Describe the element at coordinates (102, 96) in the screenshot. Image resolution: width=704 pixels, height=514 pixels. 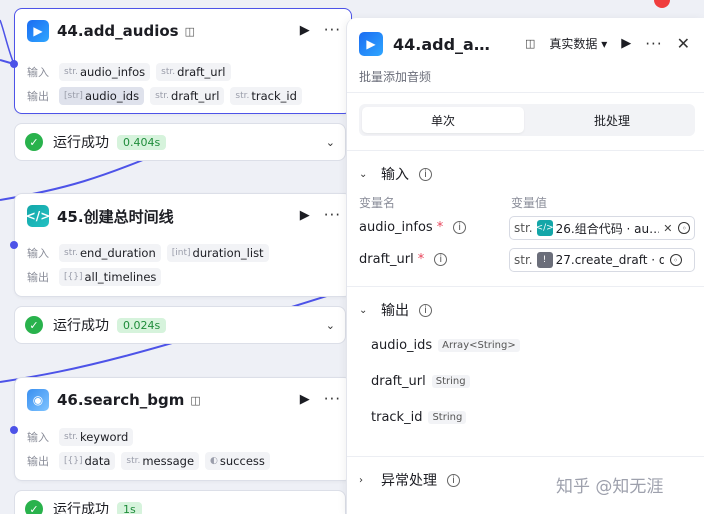
I see `param-tag: [str] audio_ids` at that location.